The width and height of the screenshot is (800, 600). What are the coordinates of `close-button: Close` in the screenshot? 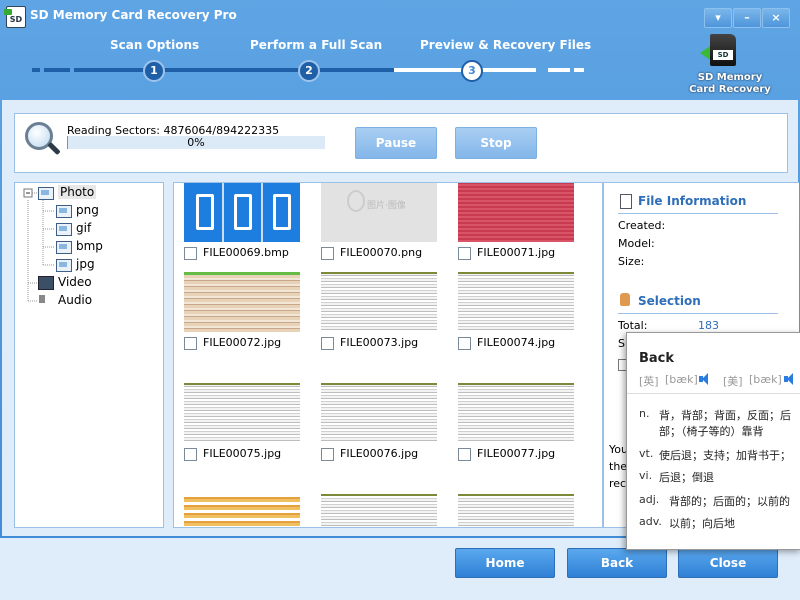 It's located at (728, 563).